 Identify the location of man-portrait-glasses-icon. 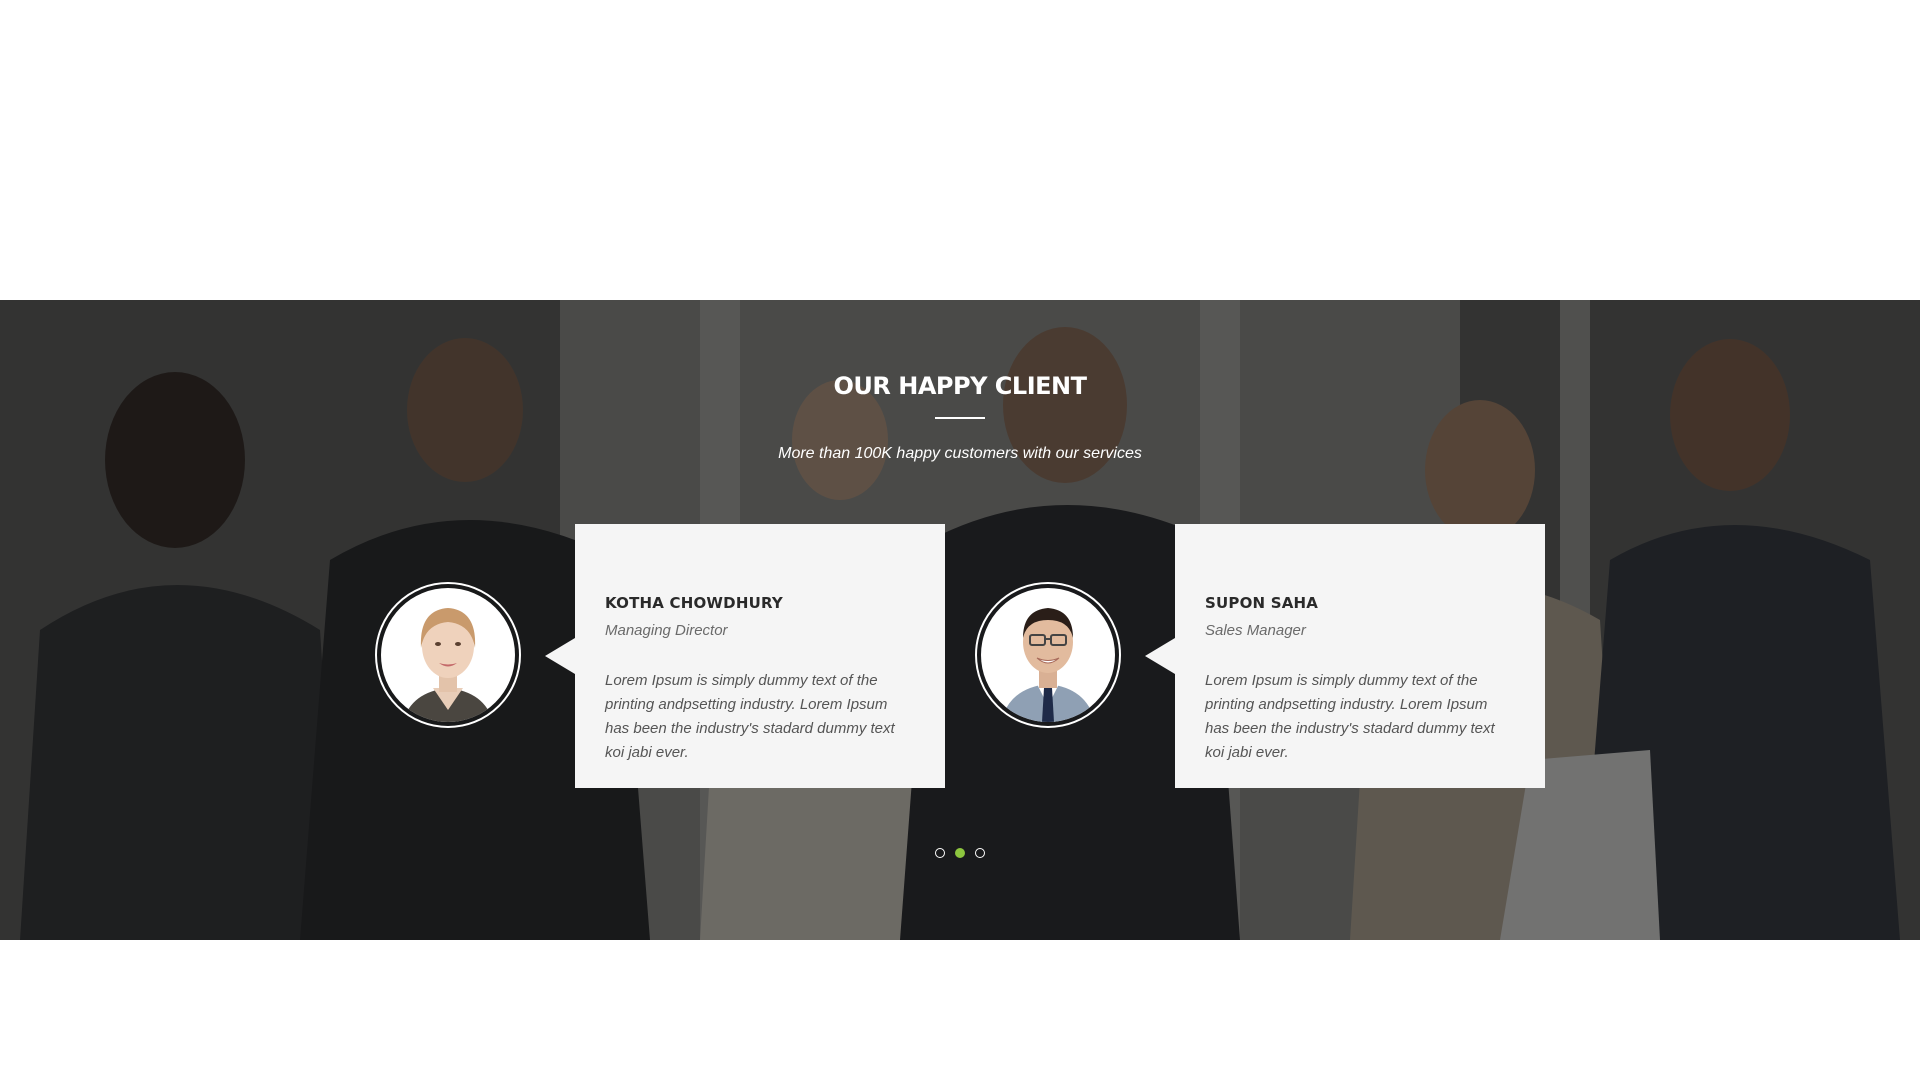
(1048, 655).